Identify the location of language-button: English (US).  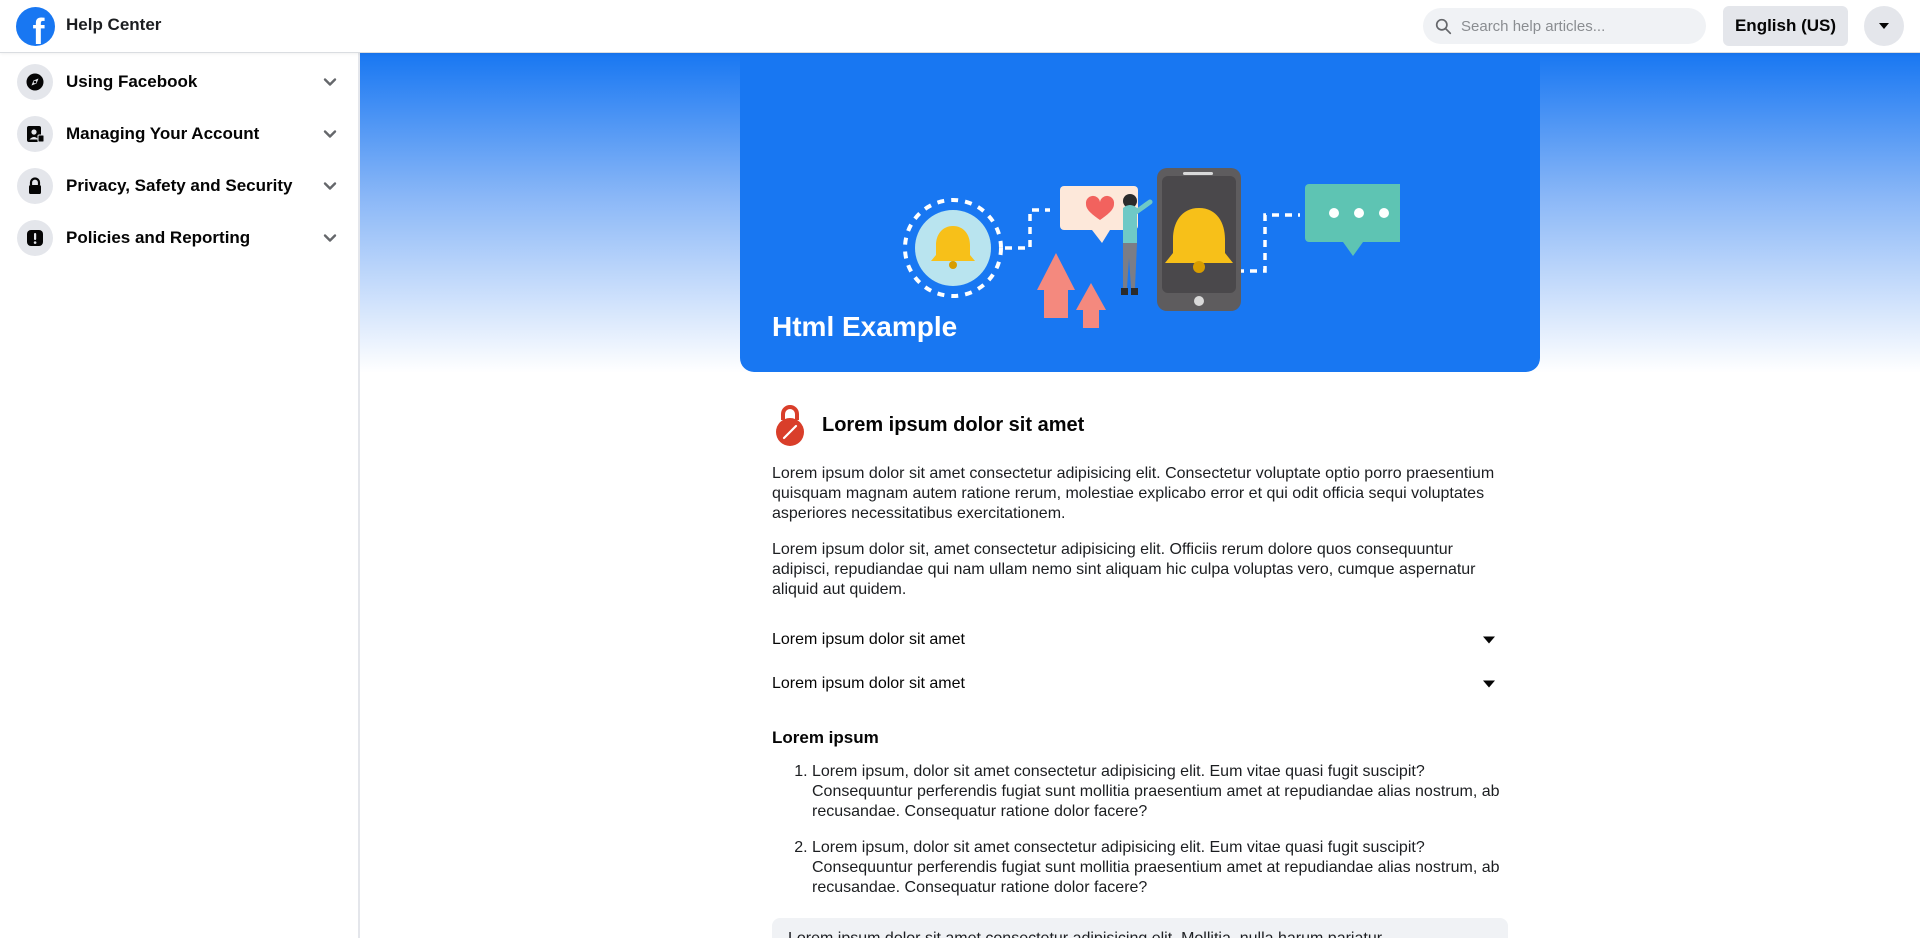
(1785, 26).